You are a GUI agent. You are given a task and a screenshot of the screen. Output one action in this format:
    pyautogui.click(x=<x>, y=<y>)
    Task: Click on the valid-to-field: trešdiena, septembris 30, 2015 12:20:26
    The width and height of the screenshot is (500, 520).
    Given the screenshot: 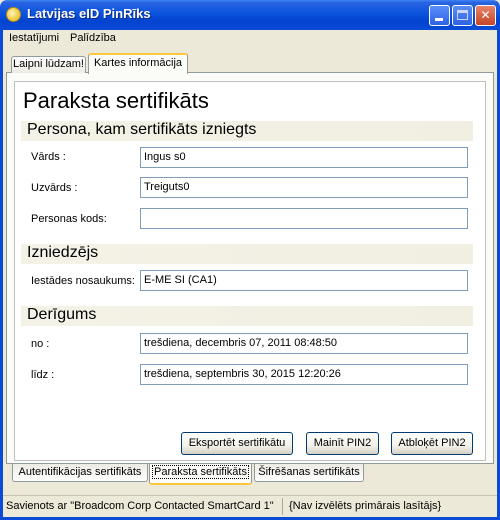 What is the action you would take?
    pyautogui.click(x=304, y=374)
    